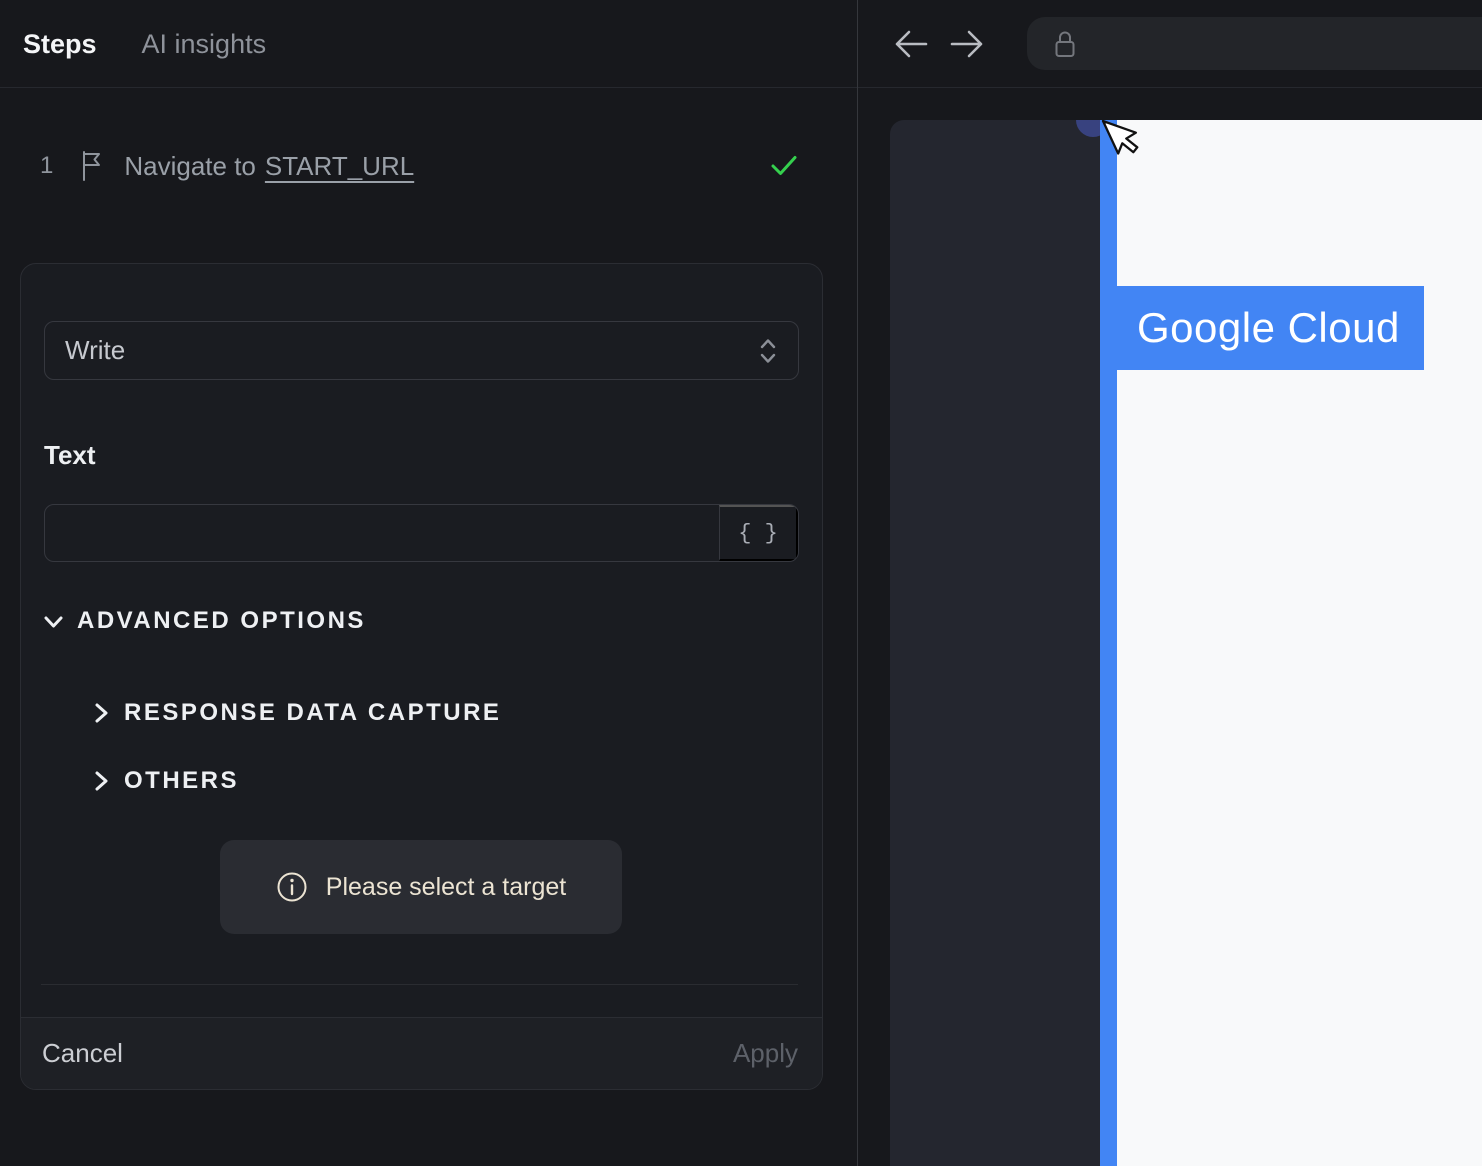 This screenshot has height=1166, width=1482. I want to click on lock-icon, so click(1065, 44).